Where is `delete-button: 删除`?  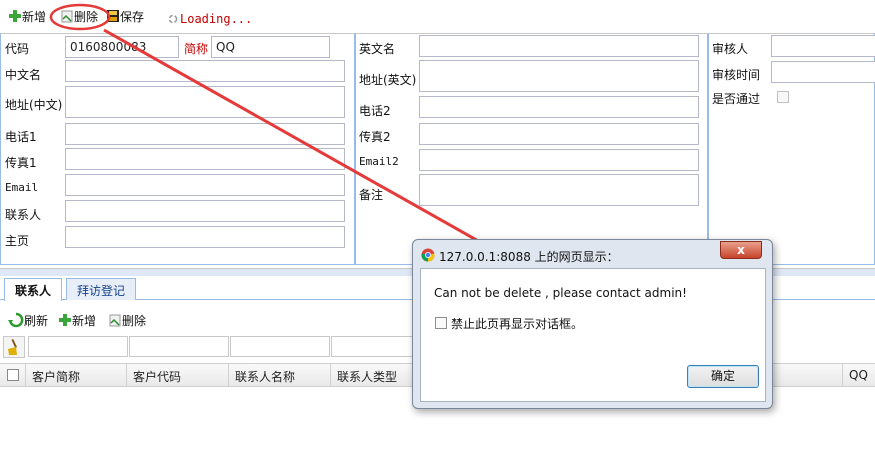 delete-button: 删除 is located at coordinates (79, 16).